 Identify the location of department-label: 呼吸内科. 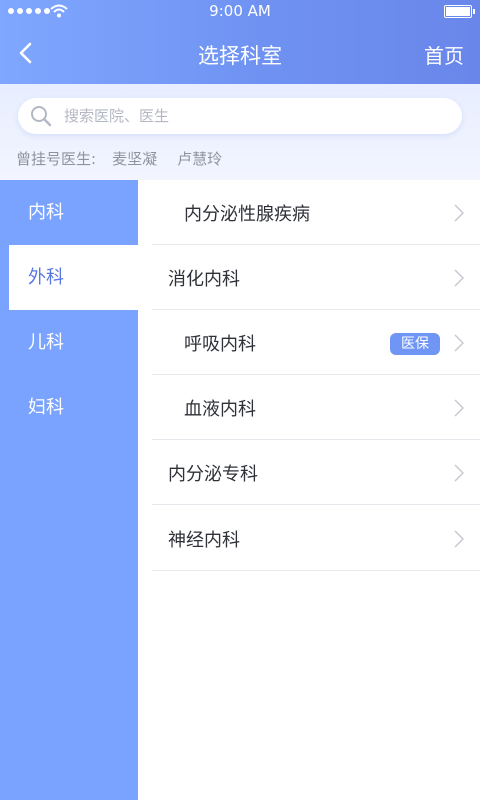
(220, 344).